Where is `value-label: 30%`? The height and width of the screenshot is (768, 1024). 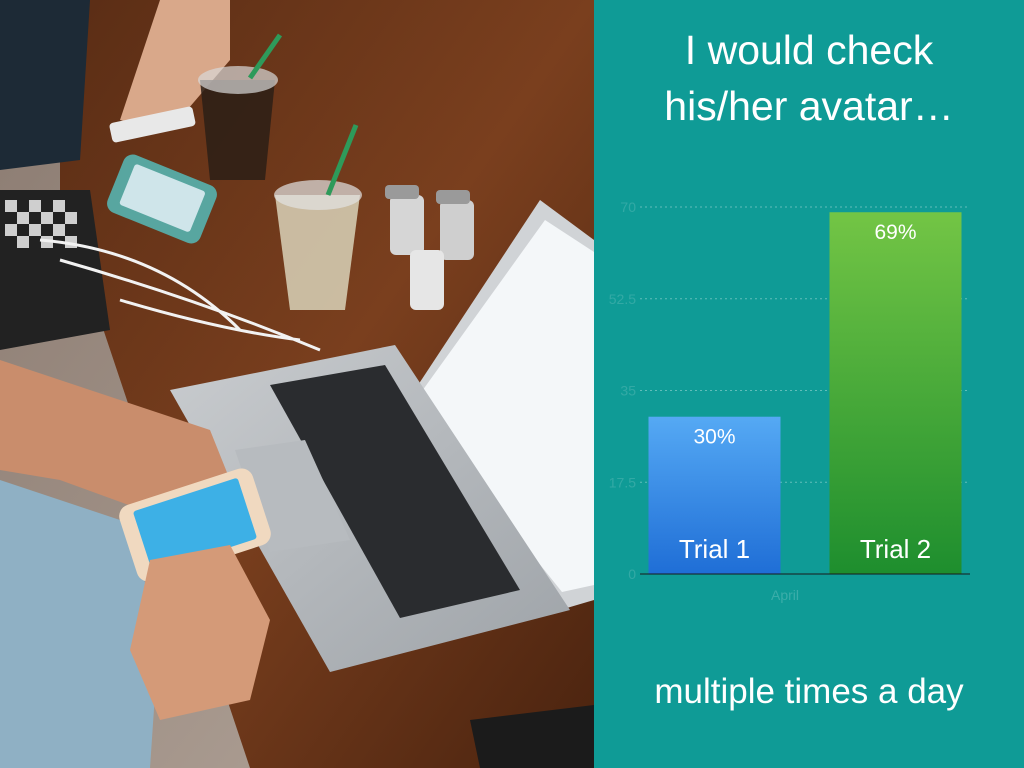
value-label: 30% is located at coordinates (714, 437).